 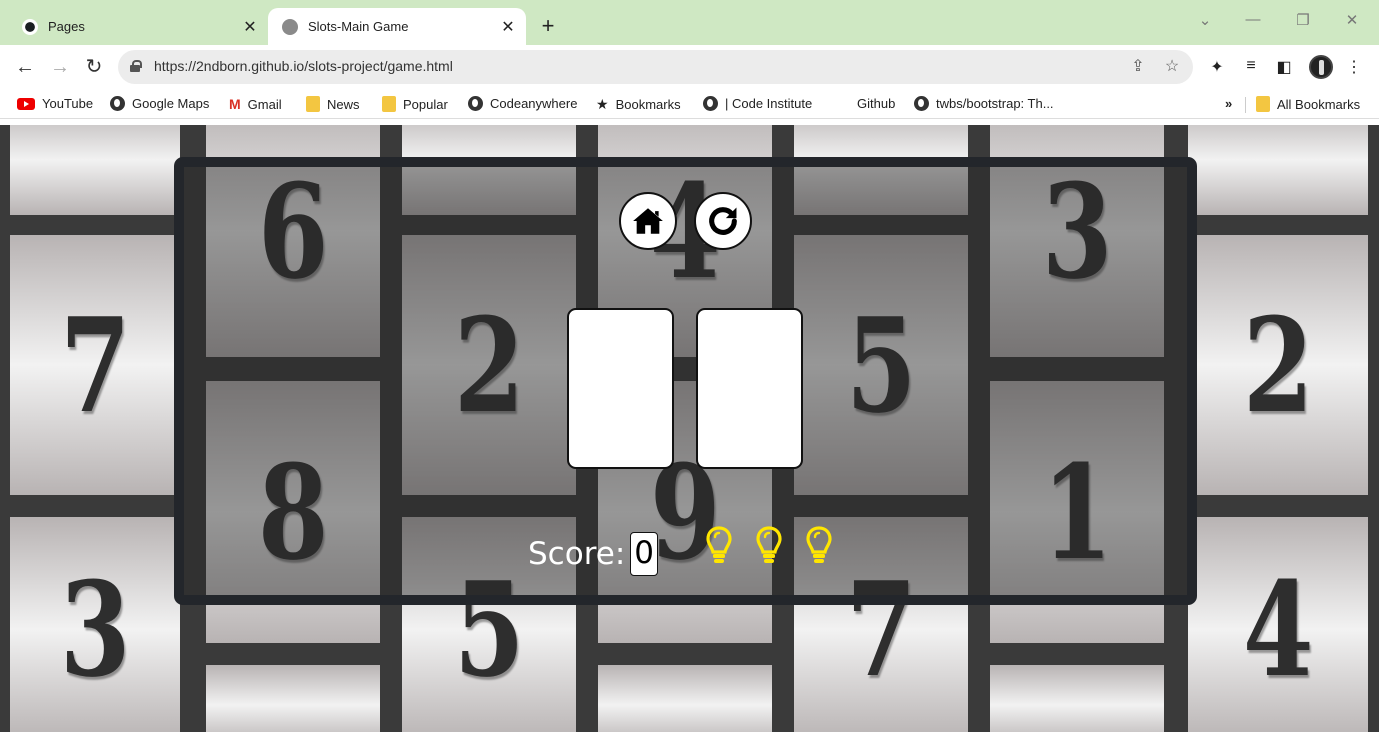 I want to click on bookmark-youtube: YouTube, so click(x=55, y=103).